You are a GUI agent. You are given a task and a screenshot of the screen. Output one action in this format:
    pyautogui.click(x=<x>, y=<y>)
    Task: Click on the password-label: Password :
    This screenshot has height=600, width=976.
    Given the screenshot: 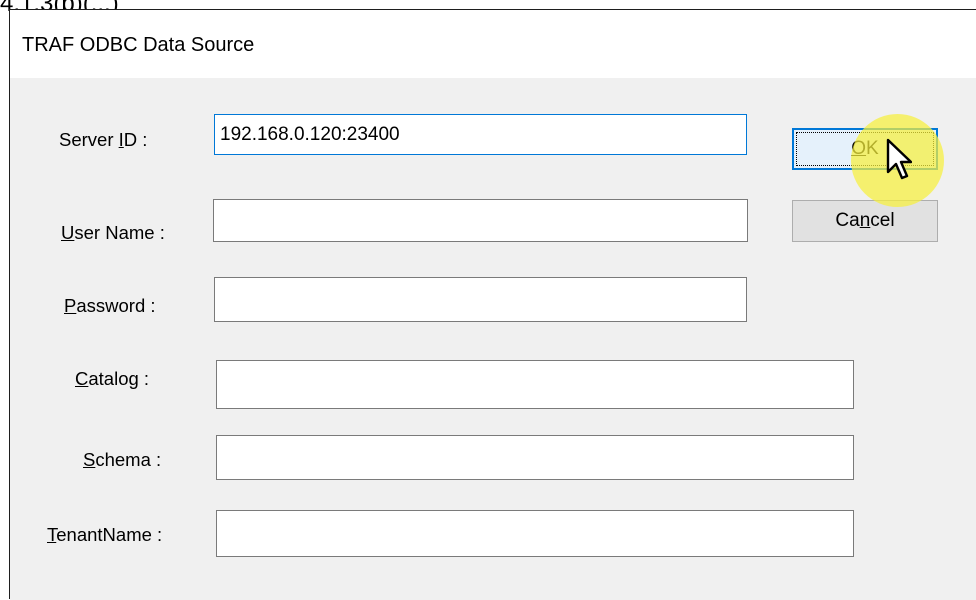 What is the action you would take?
    pyautogui.click(x=110, y=306)
    